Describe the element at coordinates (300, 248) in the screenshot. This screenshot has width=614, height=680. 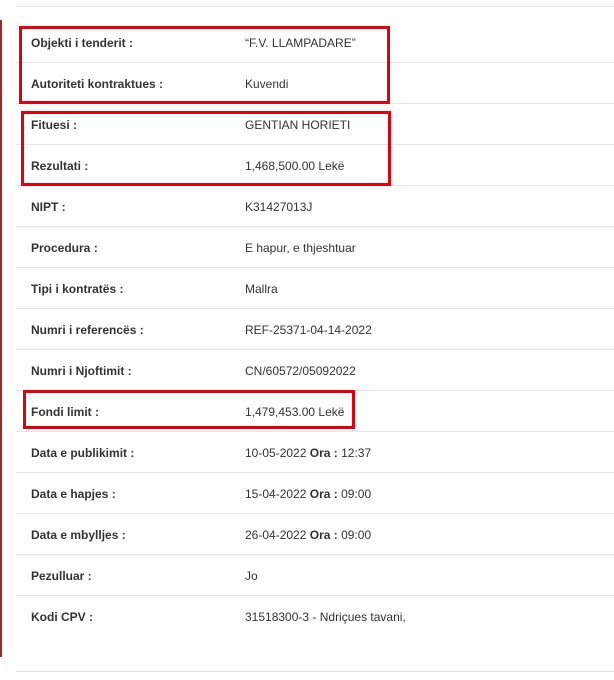
I see `value-procedura: E hapur, e thjeshtuar` at that location.